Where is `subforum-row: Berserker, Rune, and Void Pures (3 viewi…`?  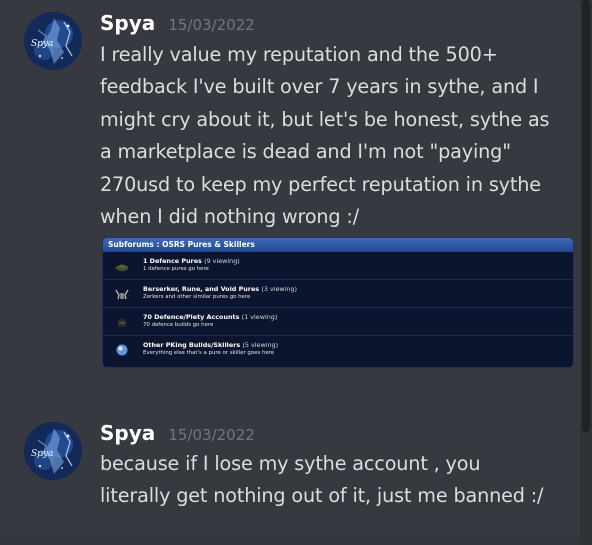 subforum-row: Berserker, Rune, and Void Pures (3 viewi… is located at coordinates (338, 294).